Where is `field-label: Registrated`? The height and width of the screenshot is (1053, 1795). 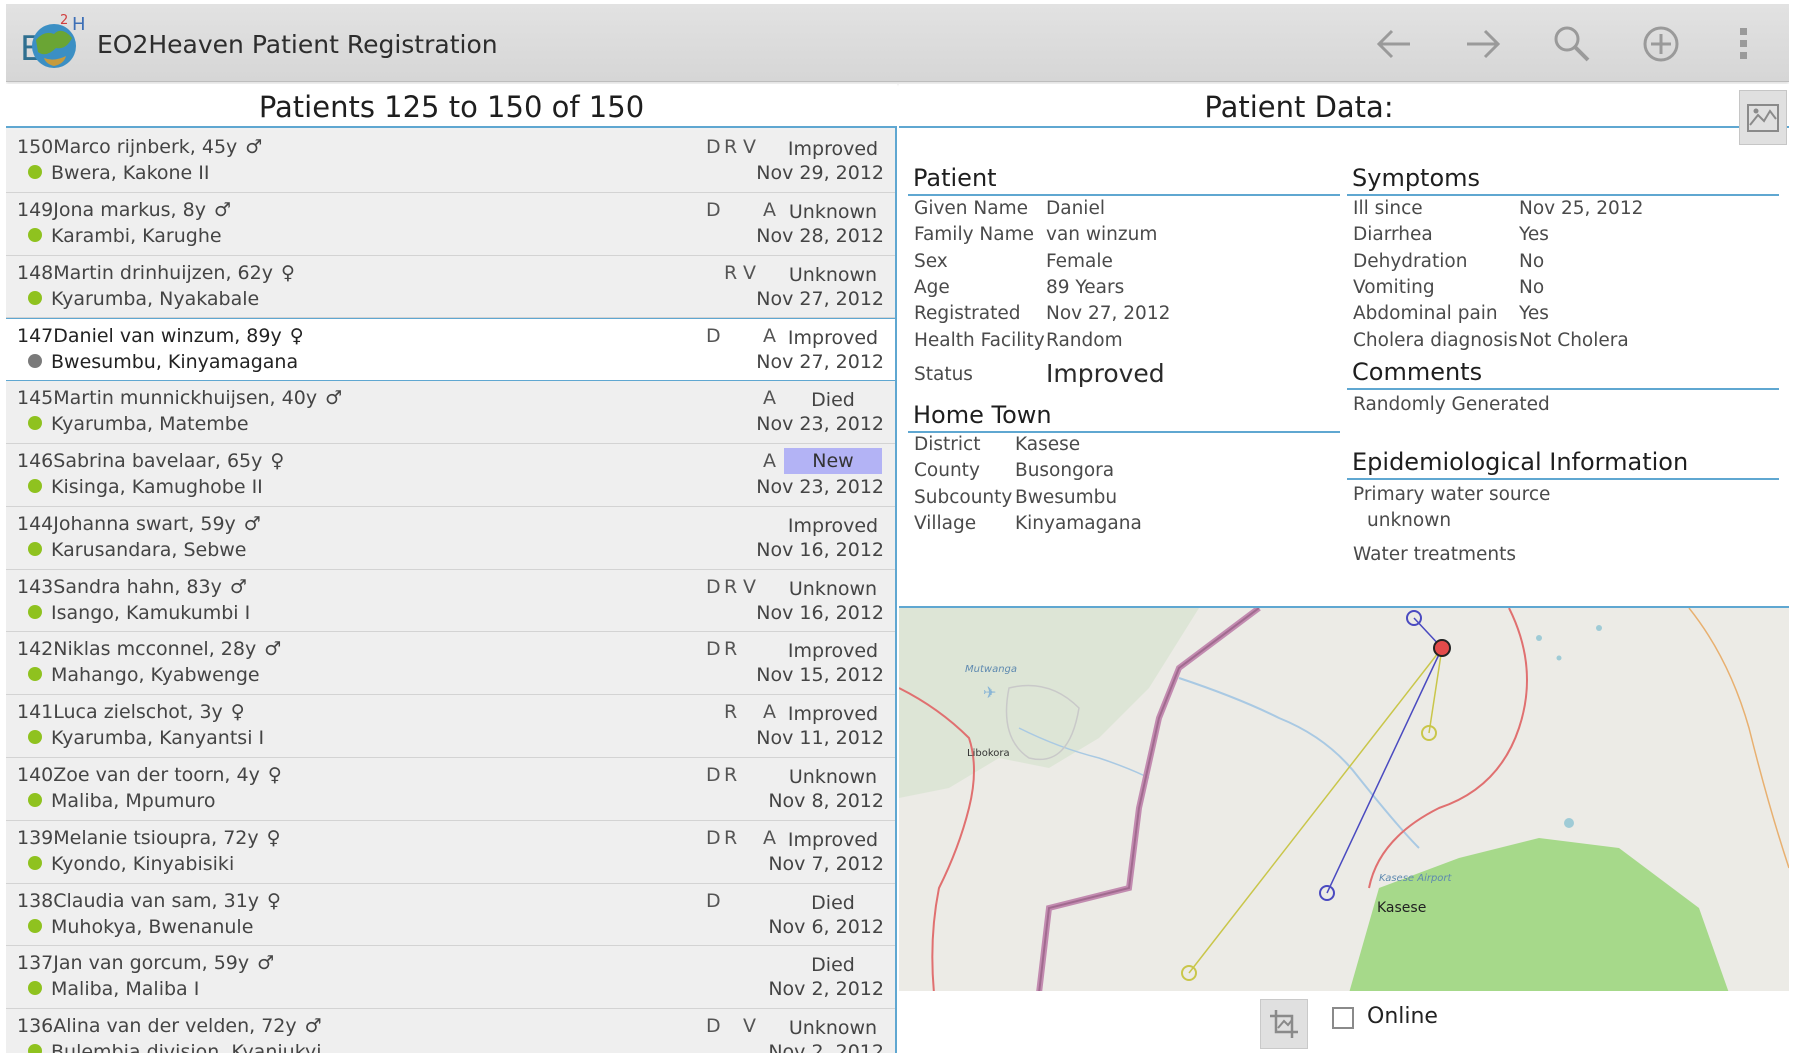
field-label: Registrated is located at coordinates (967, 314).